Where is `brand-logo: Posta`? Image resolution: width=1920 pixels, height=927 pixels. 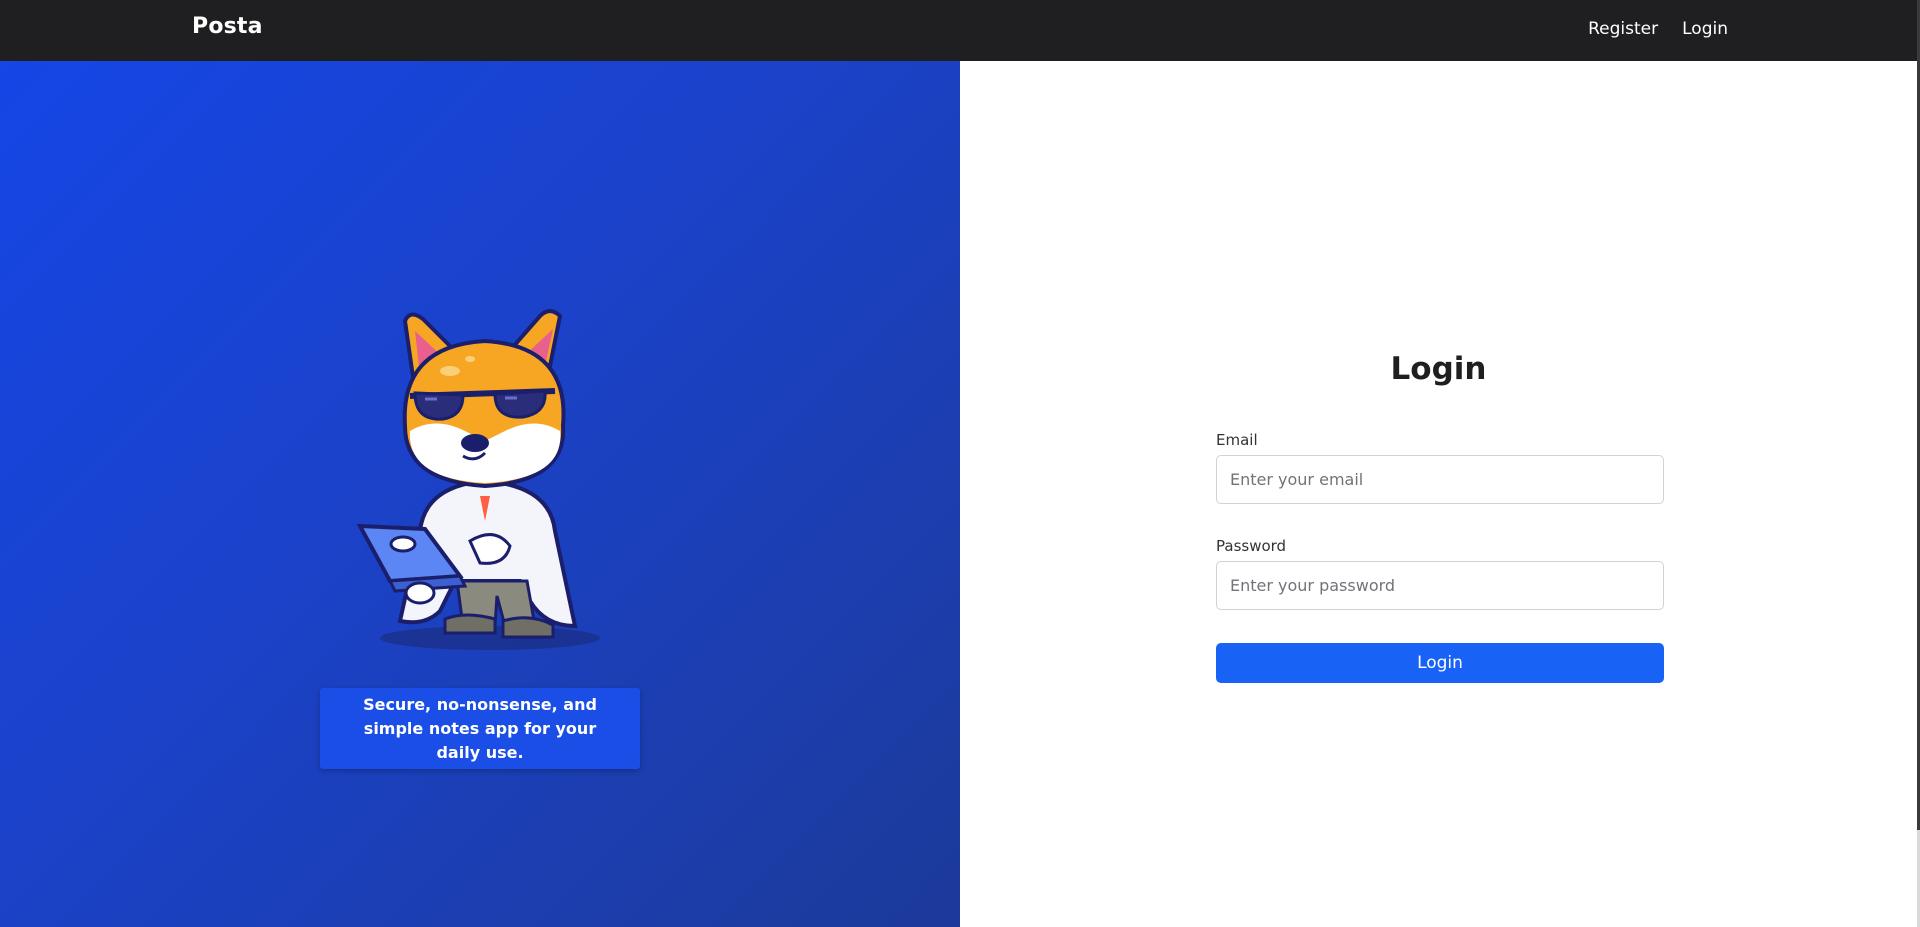
brand-logo: Posta is located at coordinates (227, 26).